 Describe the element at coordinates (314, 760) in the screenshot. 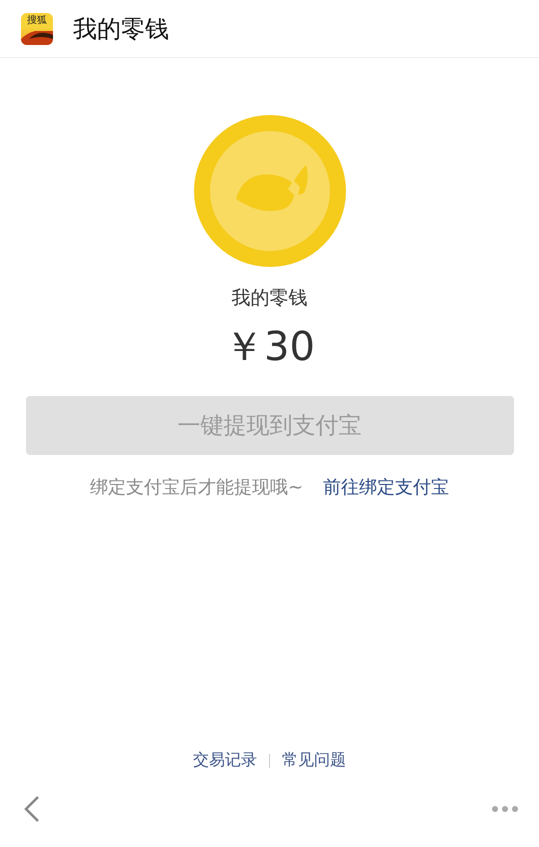

I see `footer-link: 常见问题` at that location.